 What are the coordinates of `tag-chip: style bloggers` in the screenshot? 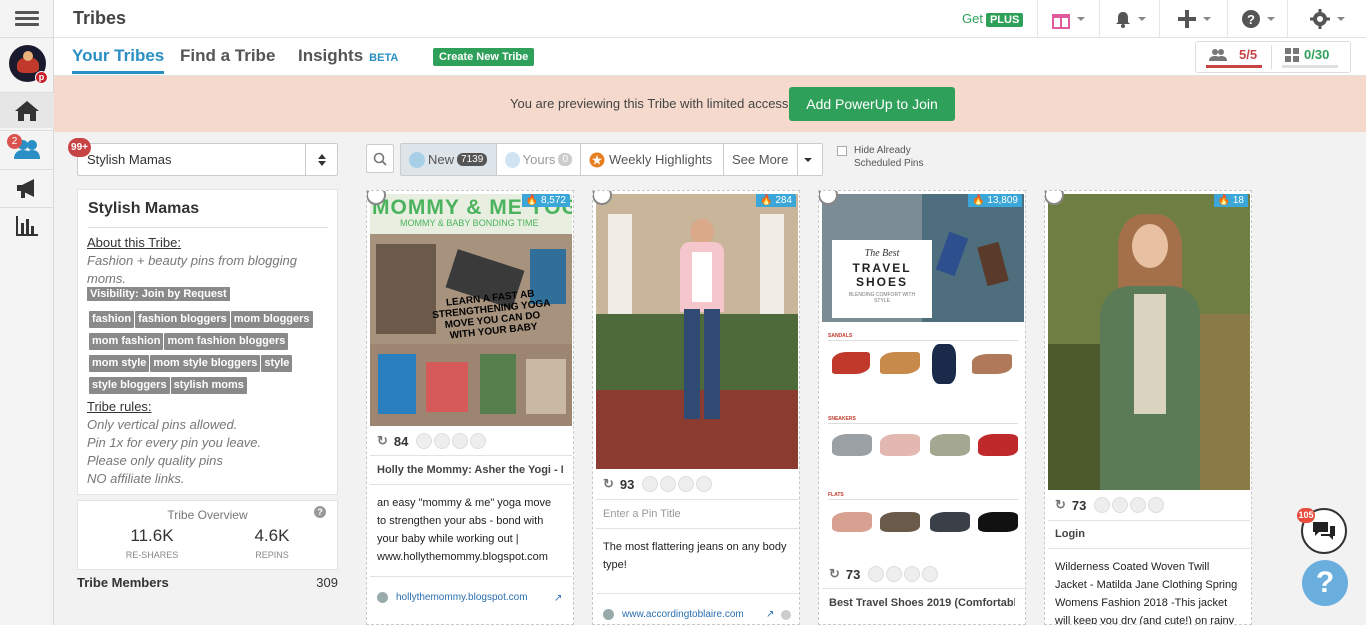 It's located at (129, 385).